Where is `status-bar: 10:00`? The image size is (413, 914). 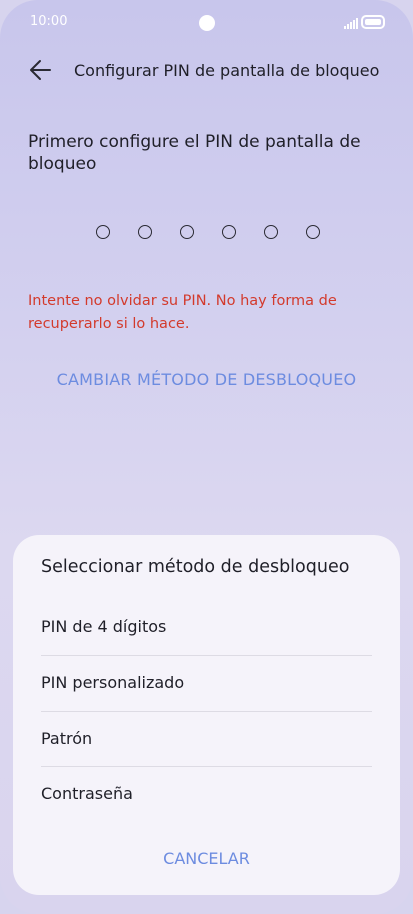
status-bar: 10:00 is located at coordinates (206, 23).